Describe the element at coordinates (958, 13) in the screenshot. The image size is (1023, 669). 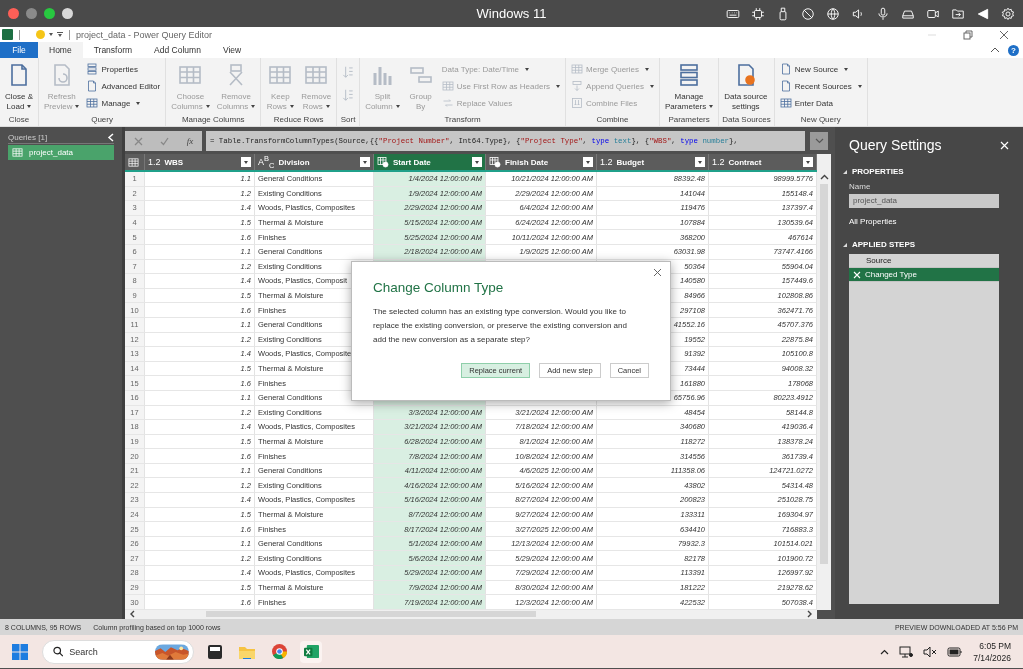
I see `folder-icon` at that location.